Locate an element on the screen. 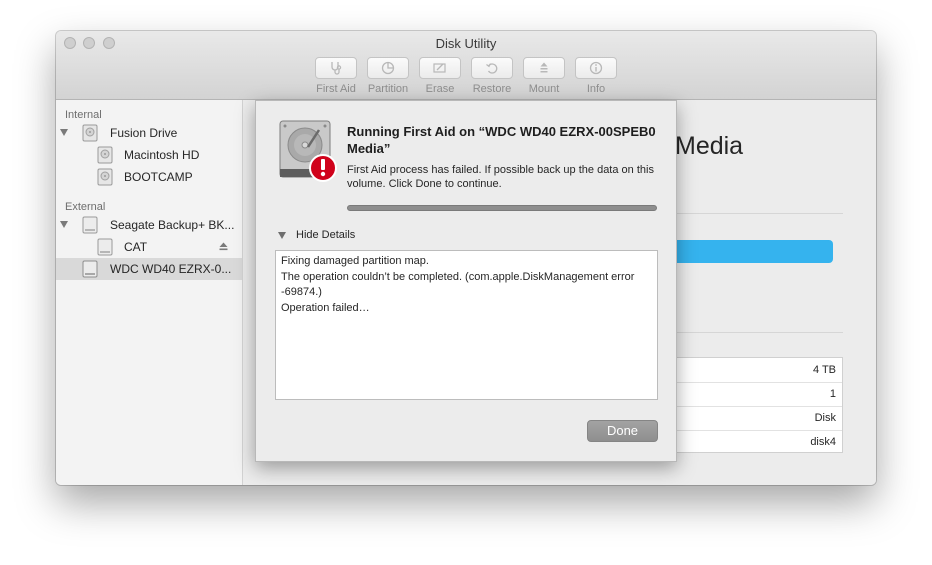  first-aid-button is located at coordinates (336, 68).